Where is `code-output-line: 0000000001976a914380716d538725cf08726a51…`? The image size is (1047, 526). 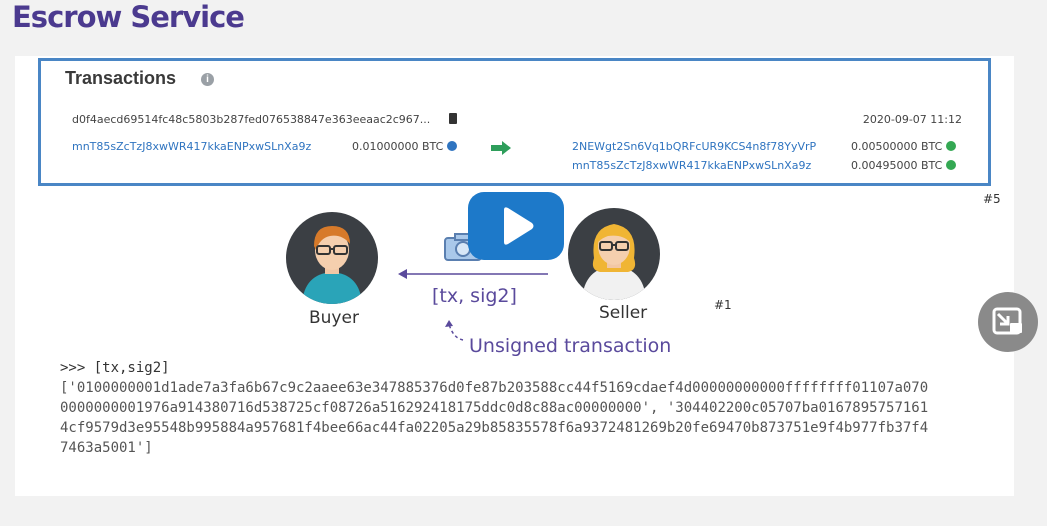
code-output-line: 0000000001976a914380716d538725cf08726a51… is located at coordinates (494, 408).